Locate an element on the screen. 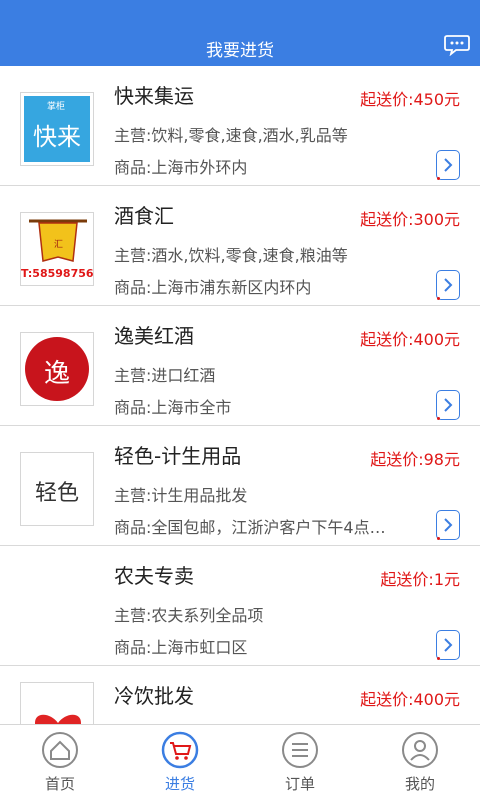 The height and width of the screenshot is (800, 480). supplier-logo: 逸 is located at coordinates (57, 369).